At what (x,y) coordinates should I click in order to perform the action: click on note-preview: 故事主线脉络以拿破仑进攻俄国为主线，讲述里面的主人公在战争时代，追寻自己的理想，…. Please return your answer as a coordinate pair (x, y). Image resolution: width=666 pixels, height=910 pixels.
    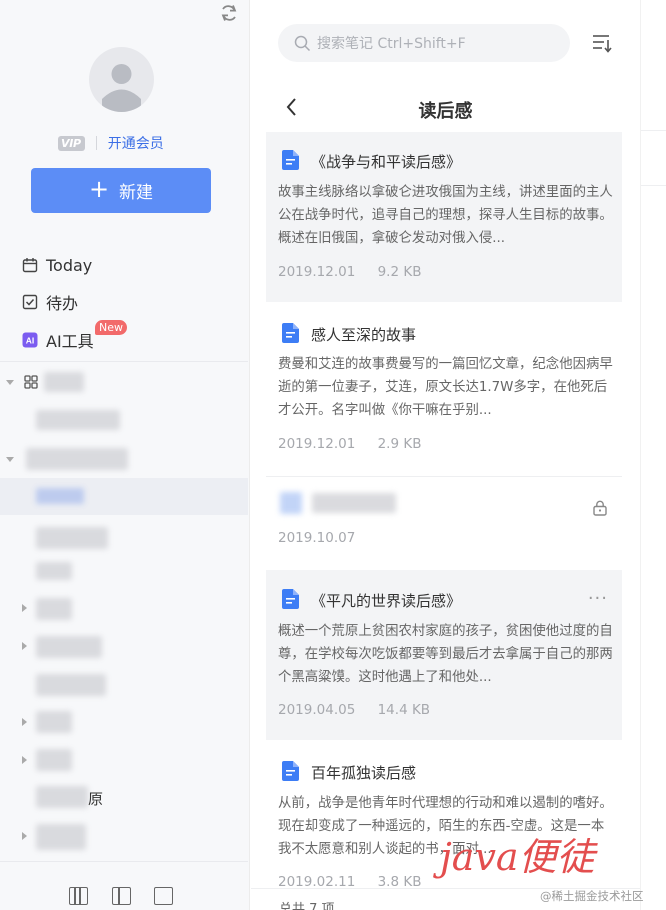
    Looking at the image, I should click on (445, 215).